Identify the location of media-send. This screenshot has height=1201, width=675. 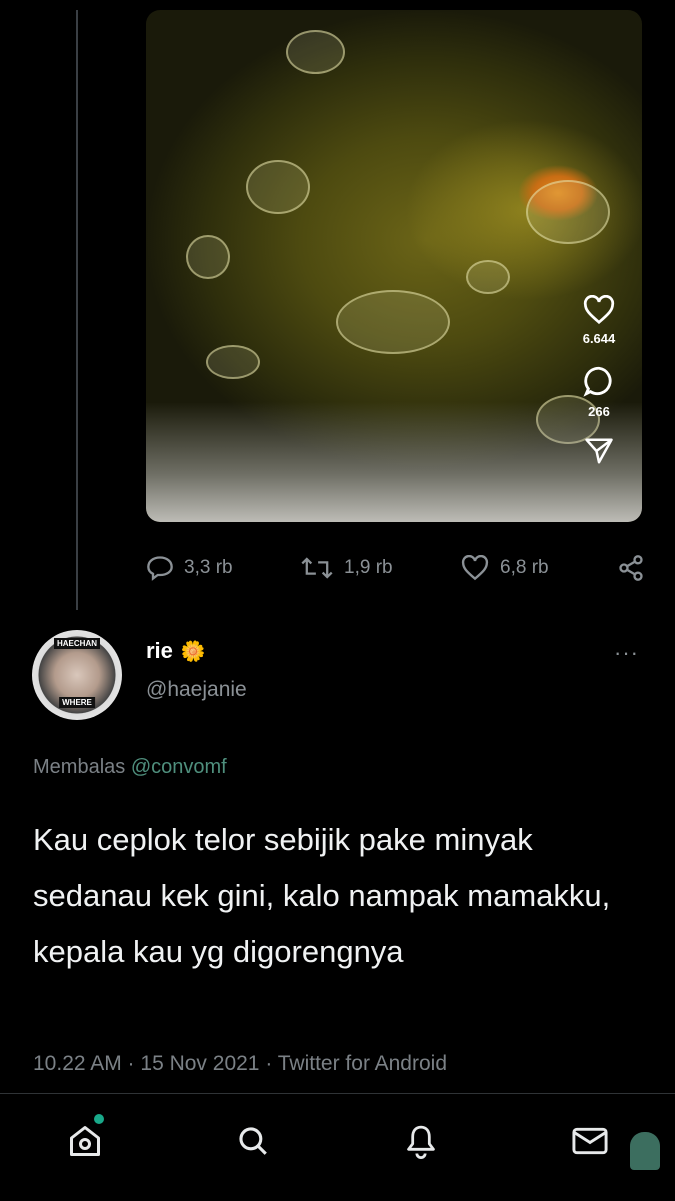
(599, 451).